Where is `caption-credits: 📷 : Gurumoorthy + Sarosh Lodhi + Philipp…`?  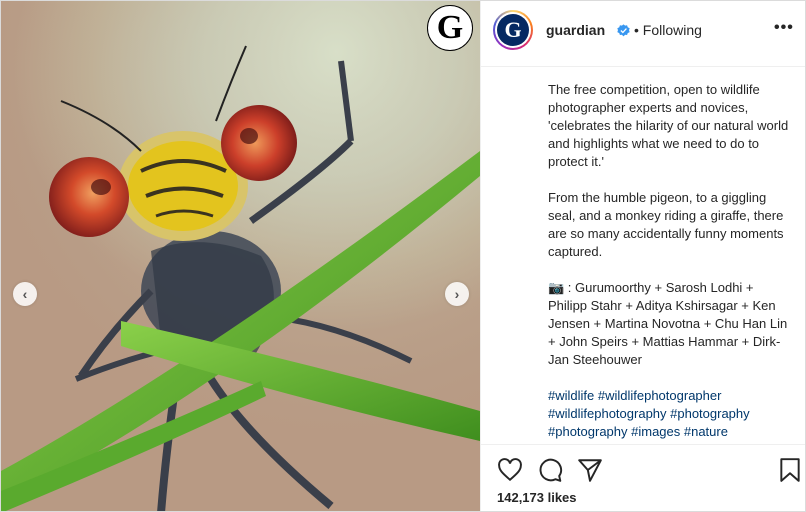
caption-credits: 📷 : Gurumoorthy + Sarosh Lodhi + Philipp… is located at coordinates (669, 323).